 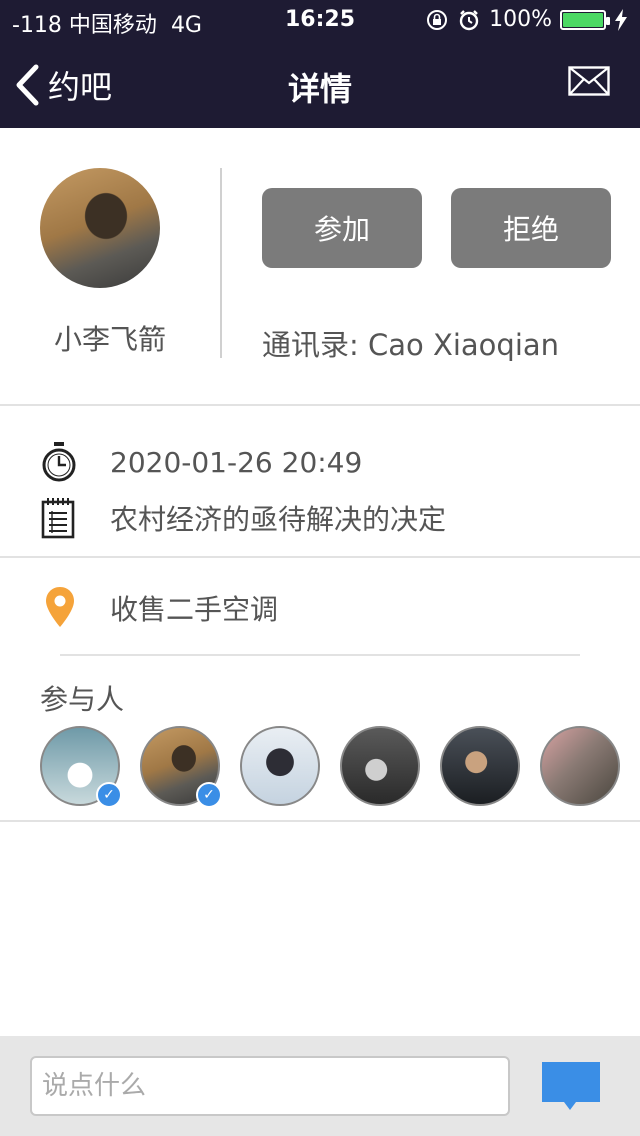 What do you see at coordinates (278, 519) in the screenshot?
I see `event-description: 农村经济的亟待解决的决定` at bounding box center [278, 519].